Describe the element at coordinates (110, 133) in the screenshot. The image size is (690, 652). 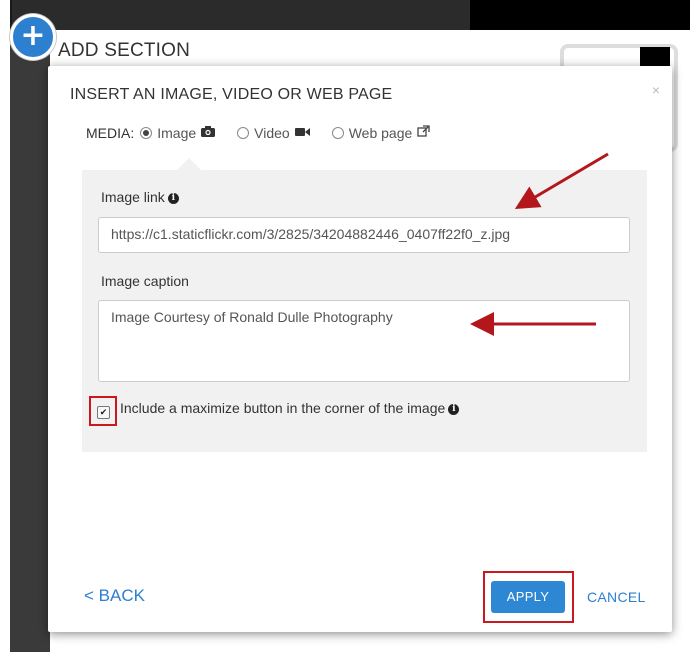
I see `media-label: MEDIA:` at that location.